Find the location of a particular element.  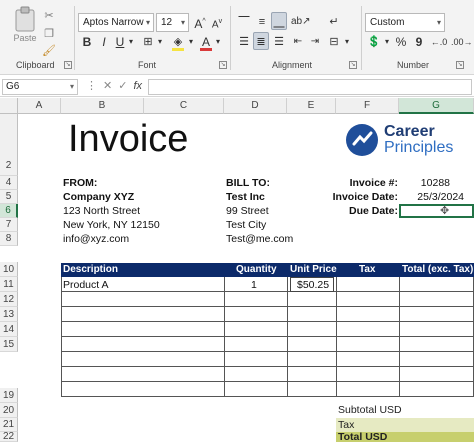

row-header-21: 21 is located at coordinates (9, 425).